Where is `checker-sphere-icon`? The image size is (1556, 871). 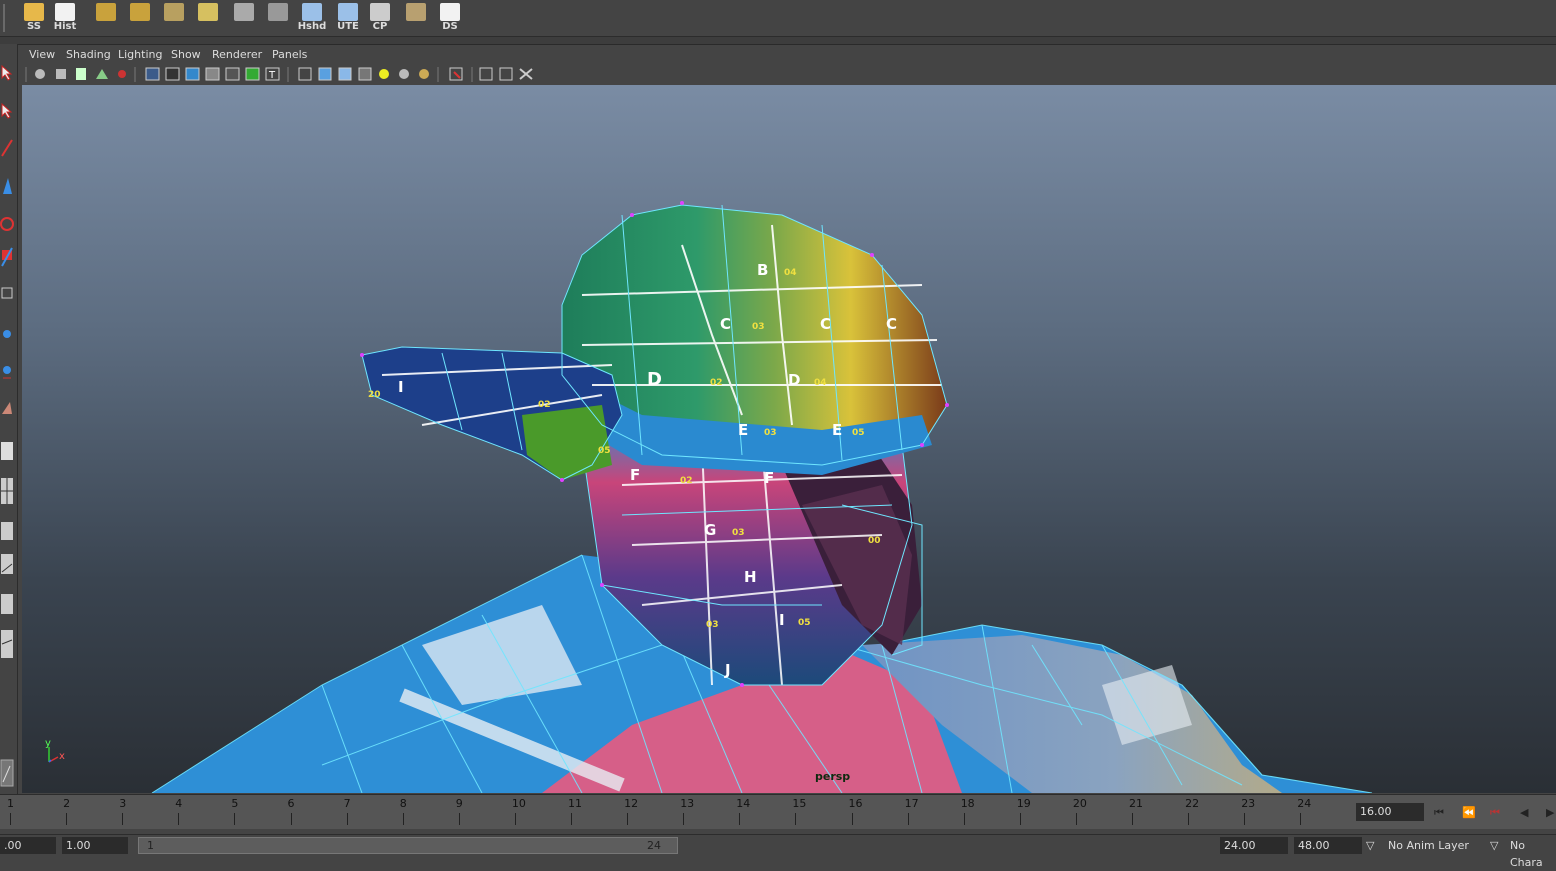 checker-sphere-icon is located at coordinates (244, 12).